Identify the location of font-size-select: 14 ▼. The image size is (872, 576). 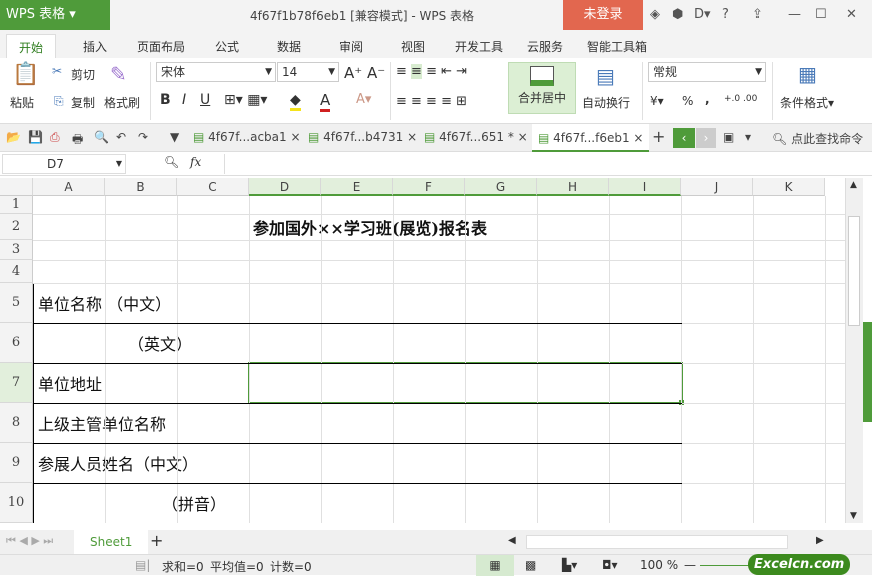
(308, 72).